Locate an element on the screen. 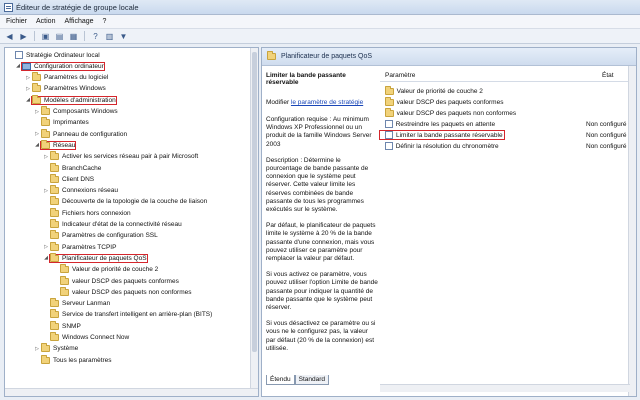  tree-vertical-scrollbar is located at coordinates (254, 219).